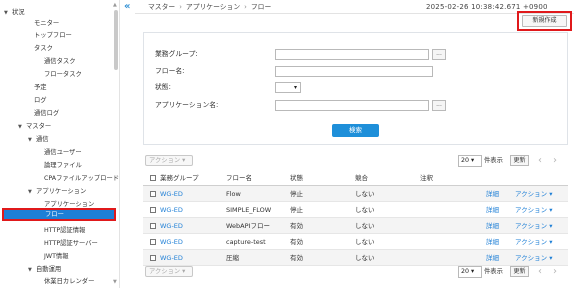 This screenshot has height=288, width=574. What do you see at coordinates (40, 87) in the screenshot?
I see `sidebar-item-schedule: 予定` at bounding box center [40, 87].